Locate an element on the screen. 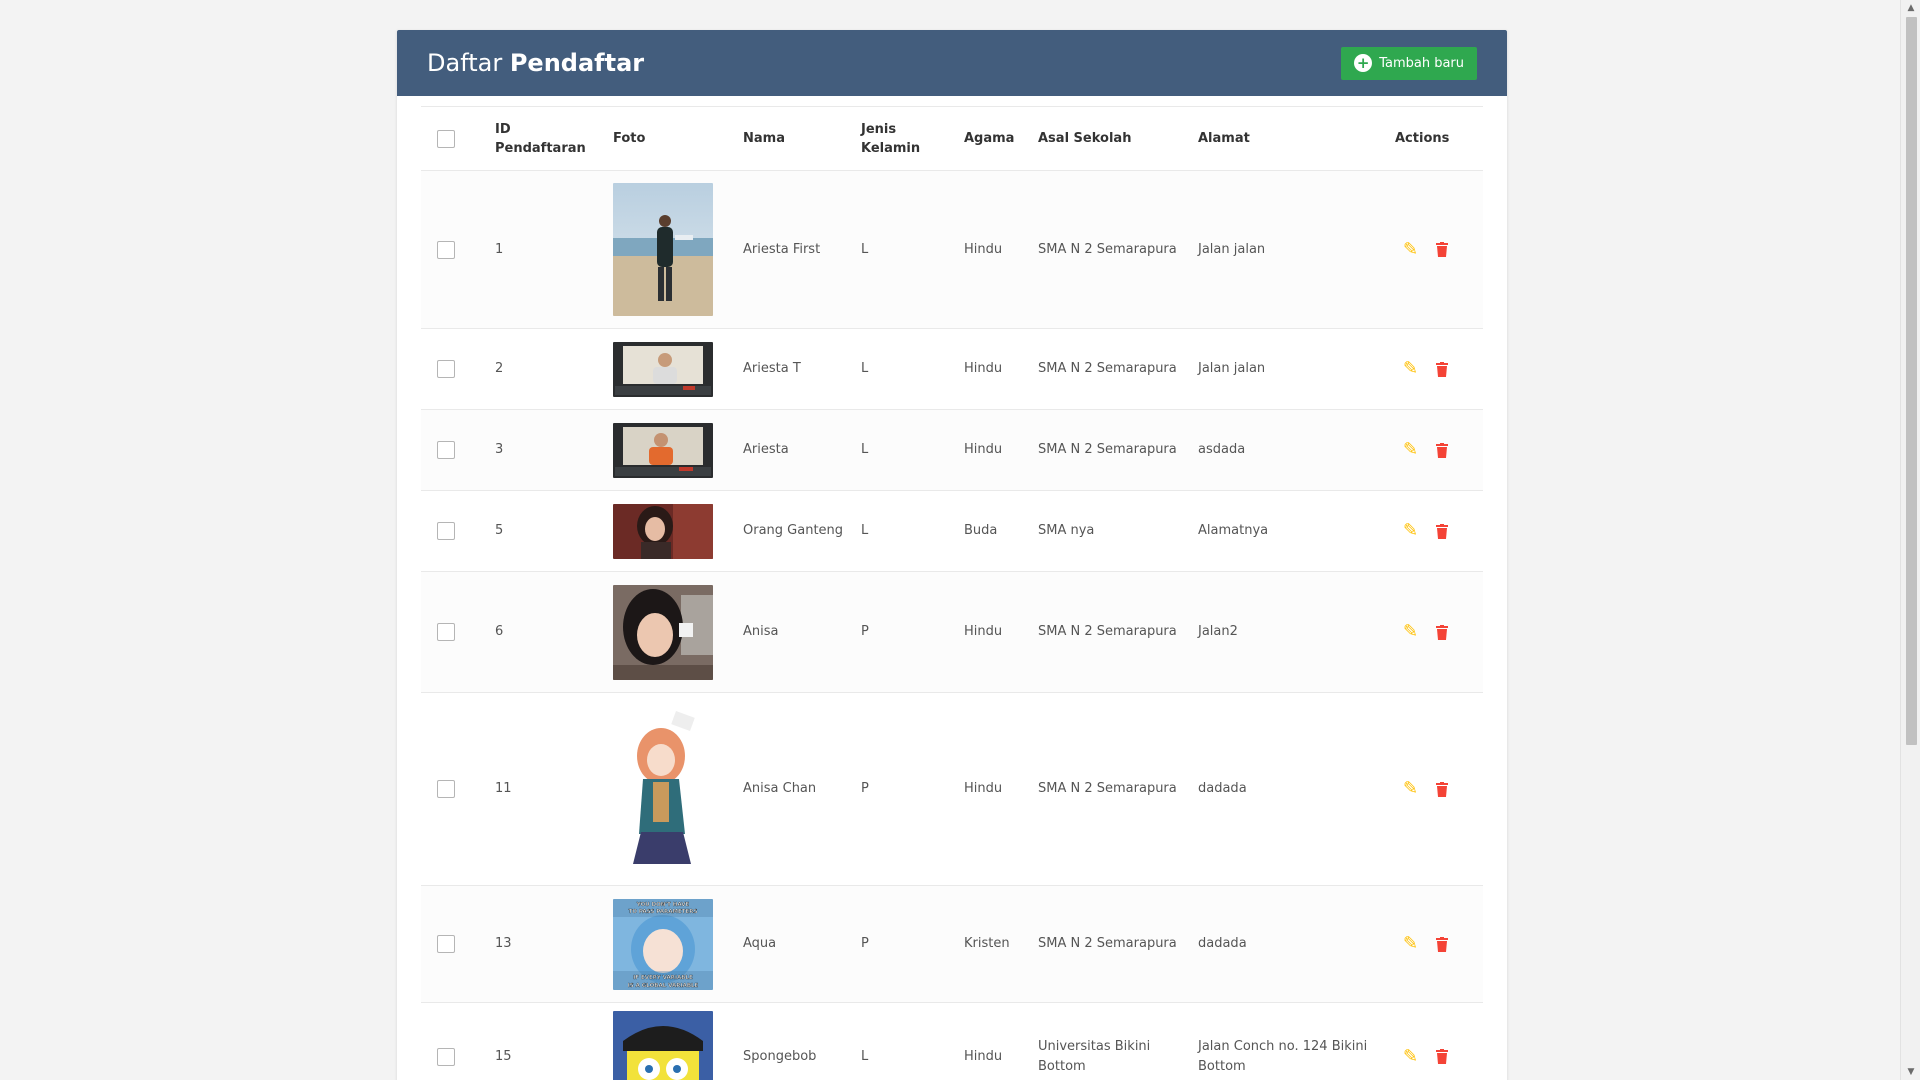  page-title: Daftar Pendaftar is located at coordinates (535, 63).